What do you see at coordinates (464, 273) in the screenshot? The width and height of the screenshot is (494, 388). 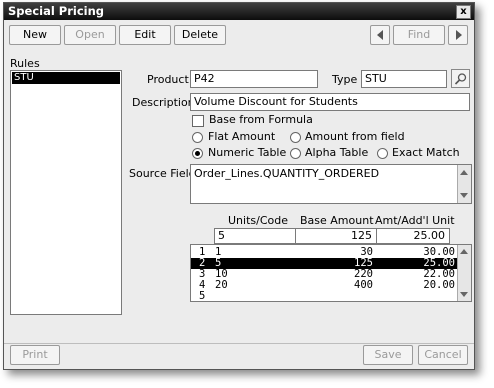 I see `pricing-table-scrollbar` at bounding box center [464, 273].